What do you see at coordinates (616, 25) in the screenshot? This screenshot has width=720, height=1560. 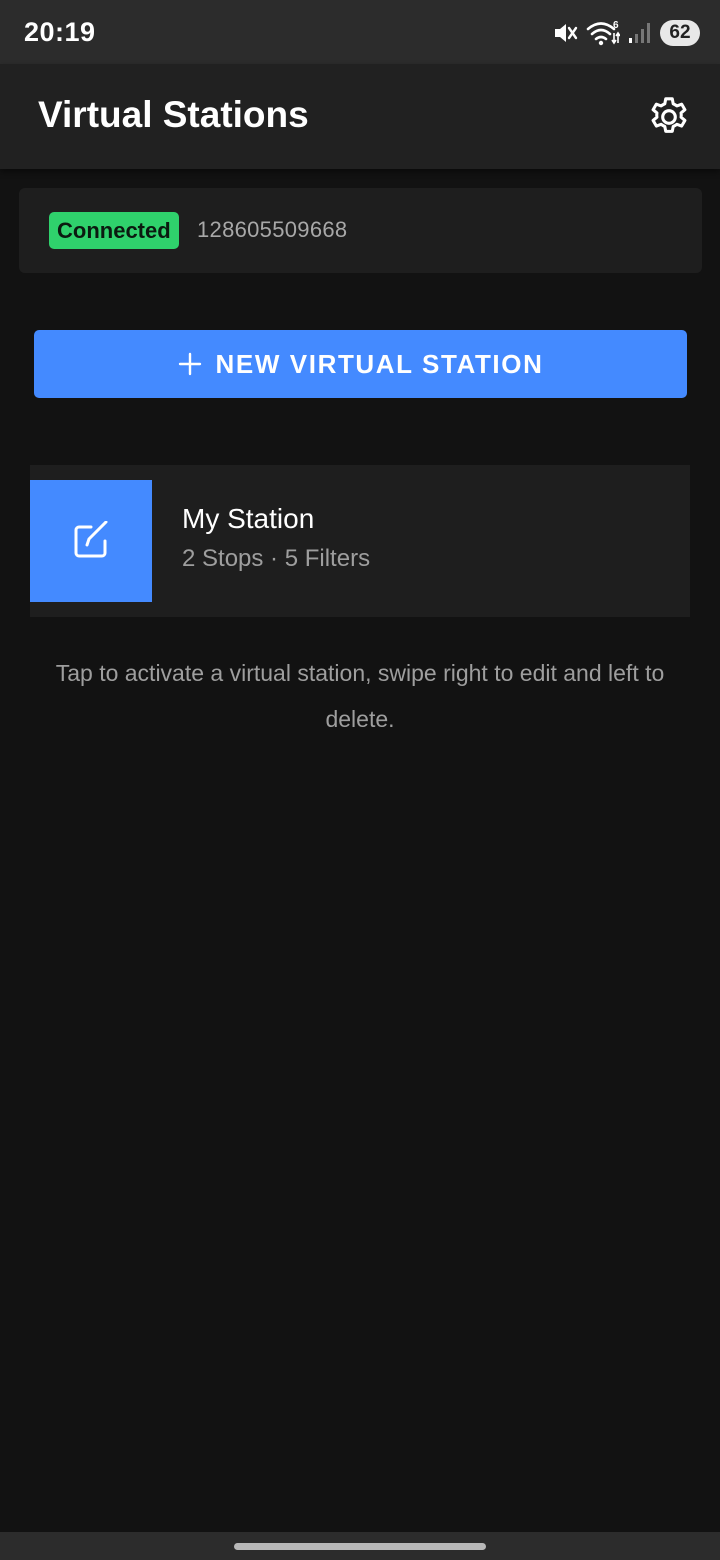 I see `svg-text: 6` at bounding box center [616, 25].